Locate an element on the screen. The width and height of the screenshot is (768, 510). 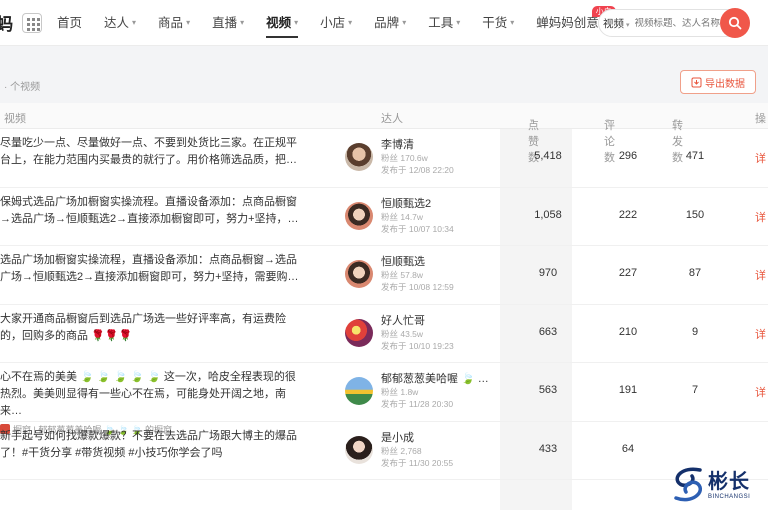
publish-time: 发布于 10/10 19:23 is located at coordinates (417, 345).